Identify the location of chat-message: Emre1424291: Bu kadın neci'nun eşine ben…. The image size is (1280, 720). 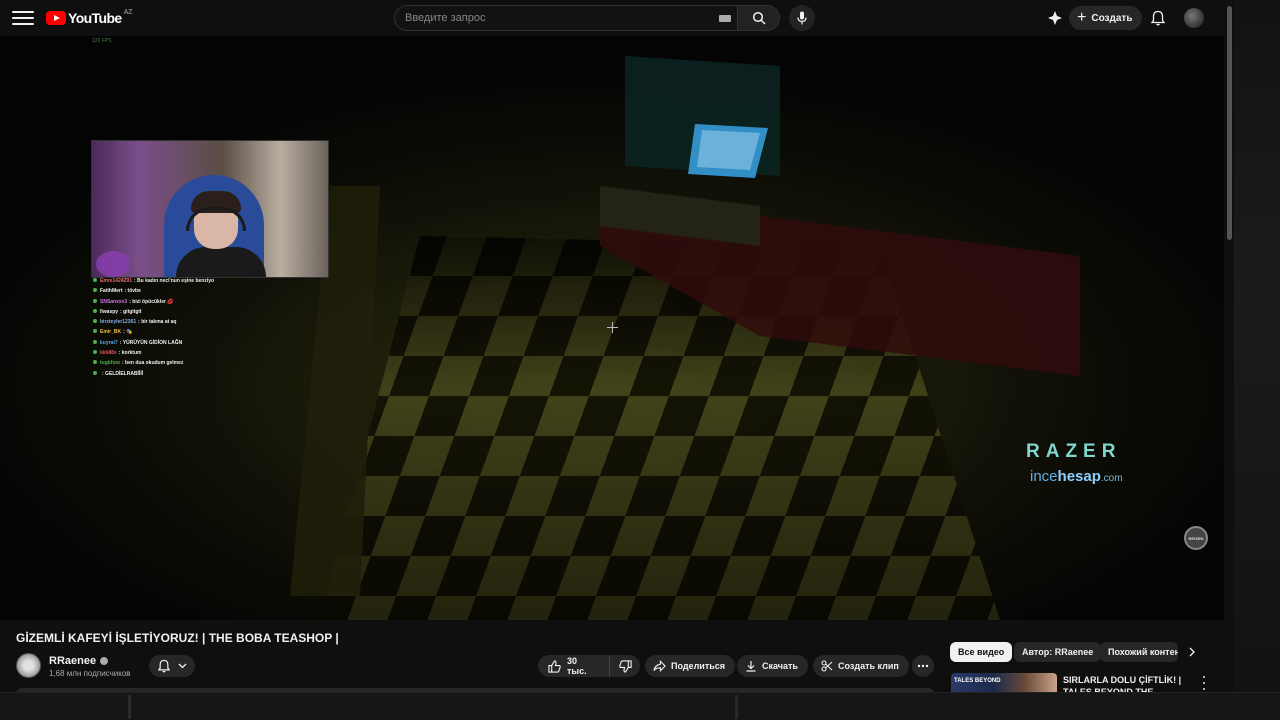
(173, 281).